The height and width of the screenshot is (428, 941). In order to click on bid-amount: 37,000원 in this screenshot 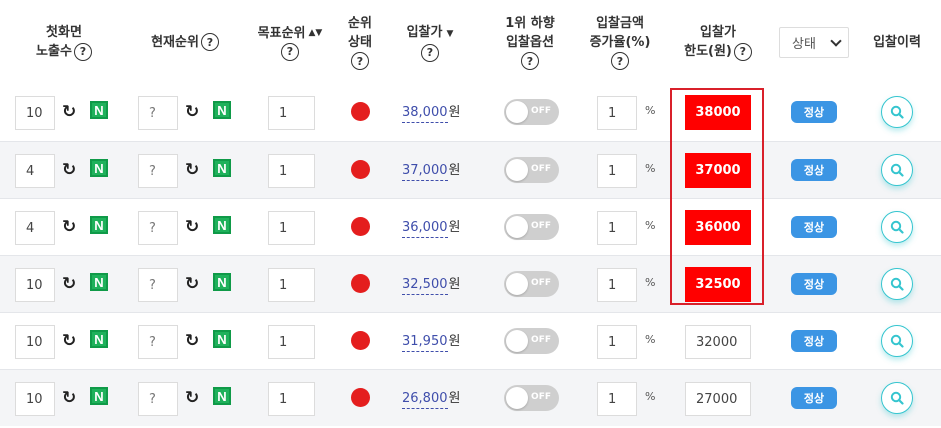, I will do `click(431, 170)`.